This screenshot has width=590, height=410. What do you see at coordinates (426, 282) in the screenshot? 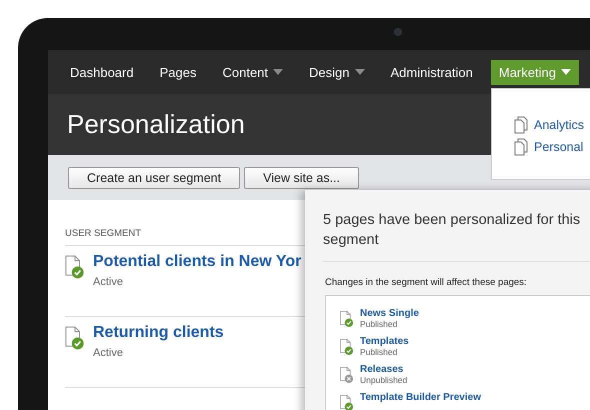
I see `panel-note: Changes in the segment will affect these pages:` at bounding box center [426, 282].